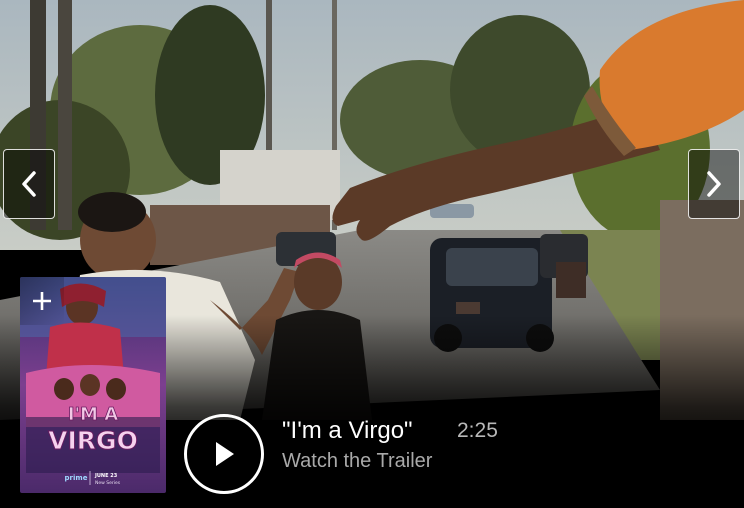 The height and width of the screenshot is (508, 744). Describe the element at coordinates (108, 483) in the screenshot. I see `poster-series-label: New Series` at that location.